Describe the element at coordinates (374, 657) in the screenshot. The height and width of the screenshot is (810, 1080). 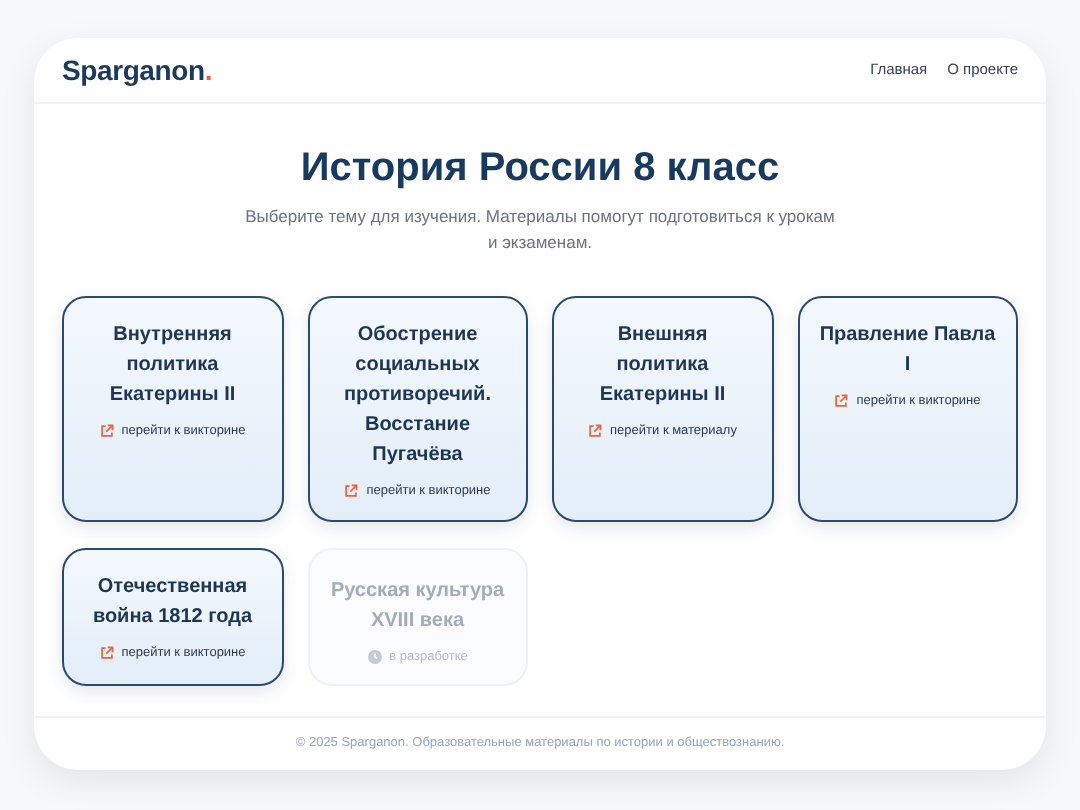
I see `clock-icon` at that location.